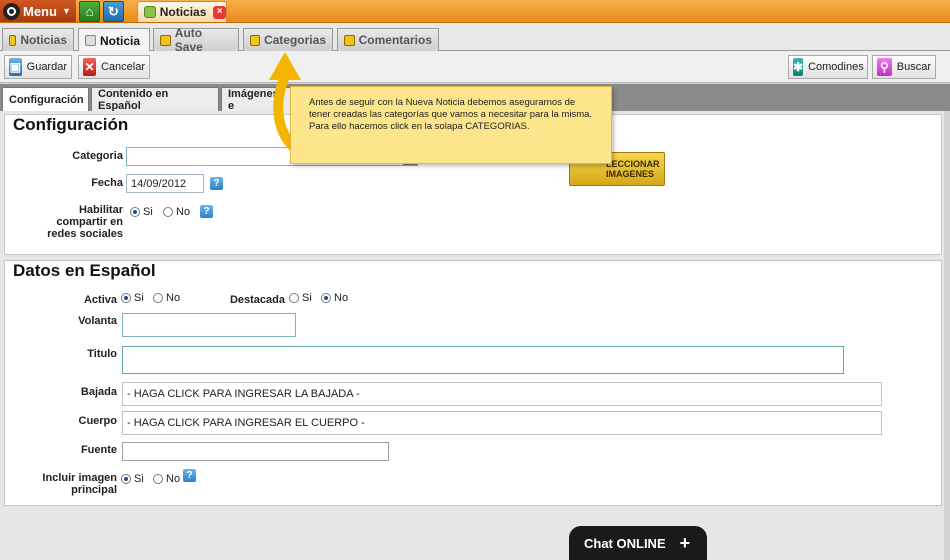  What do you see at coordinates (685, 543) in the screenshot?
I see `plus-icon: +` at bounding box center [685, 543].